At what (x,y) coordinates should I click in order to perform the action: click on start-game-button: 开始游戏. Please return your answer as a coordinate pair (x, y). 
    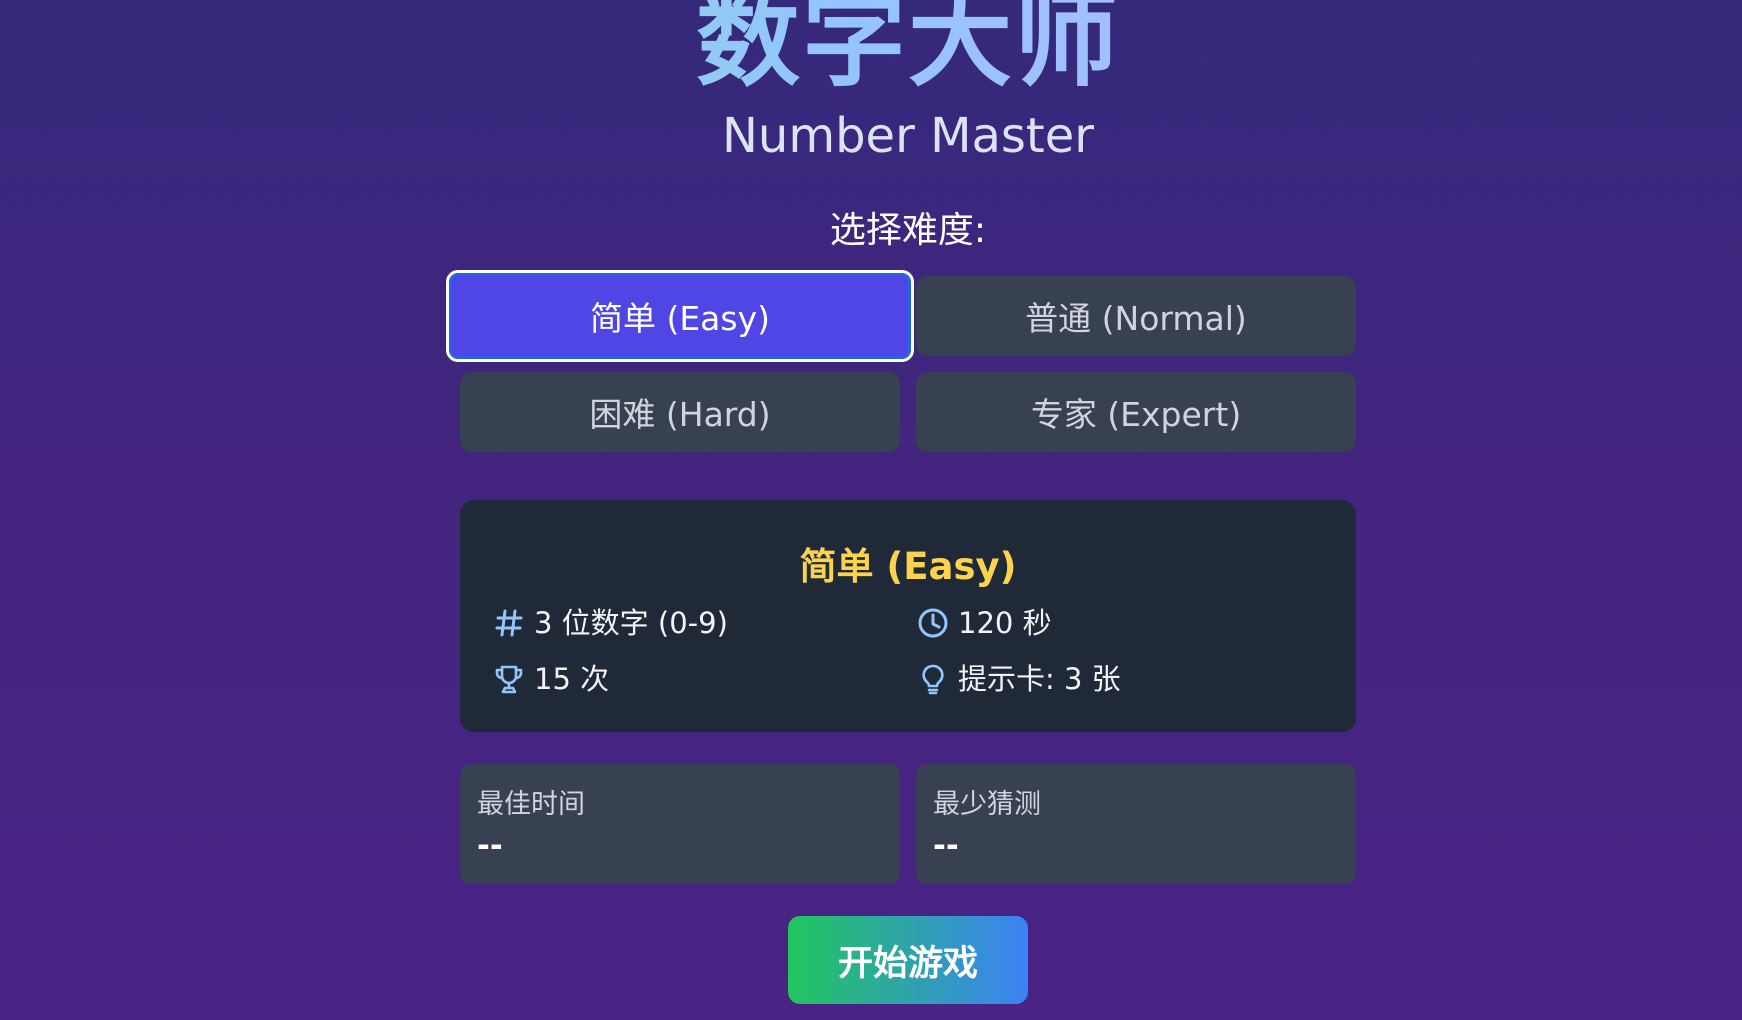
    Looking at the image, I should click on (908, 960).